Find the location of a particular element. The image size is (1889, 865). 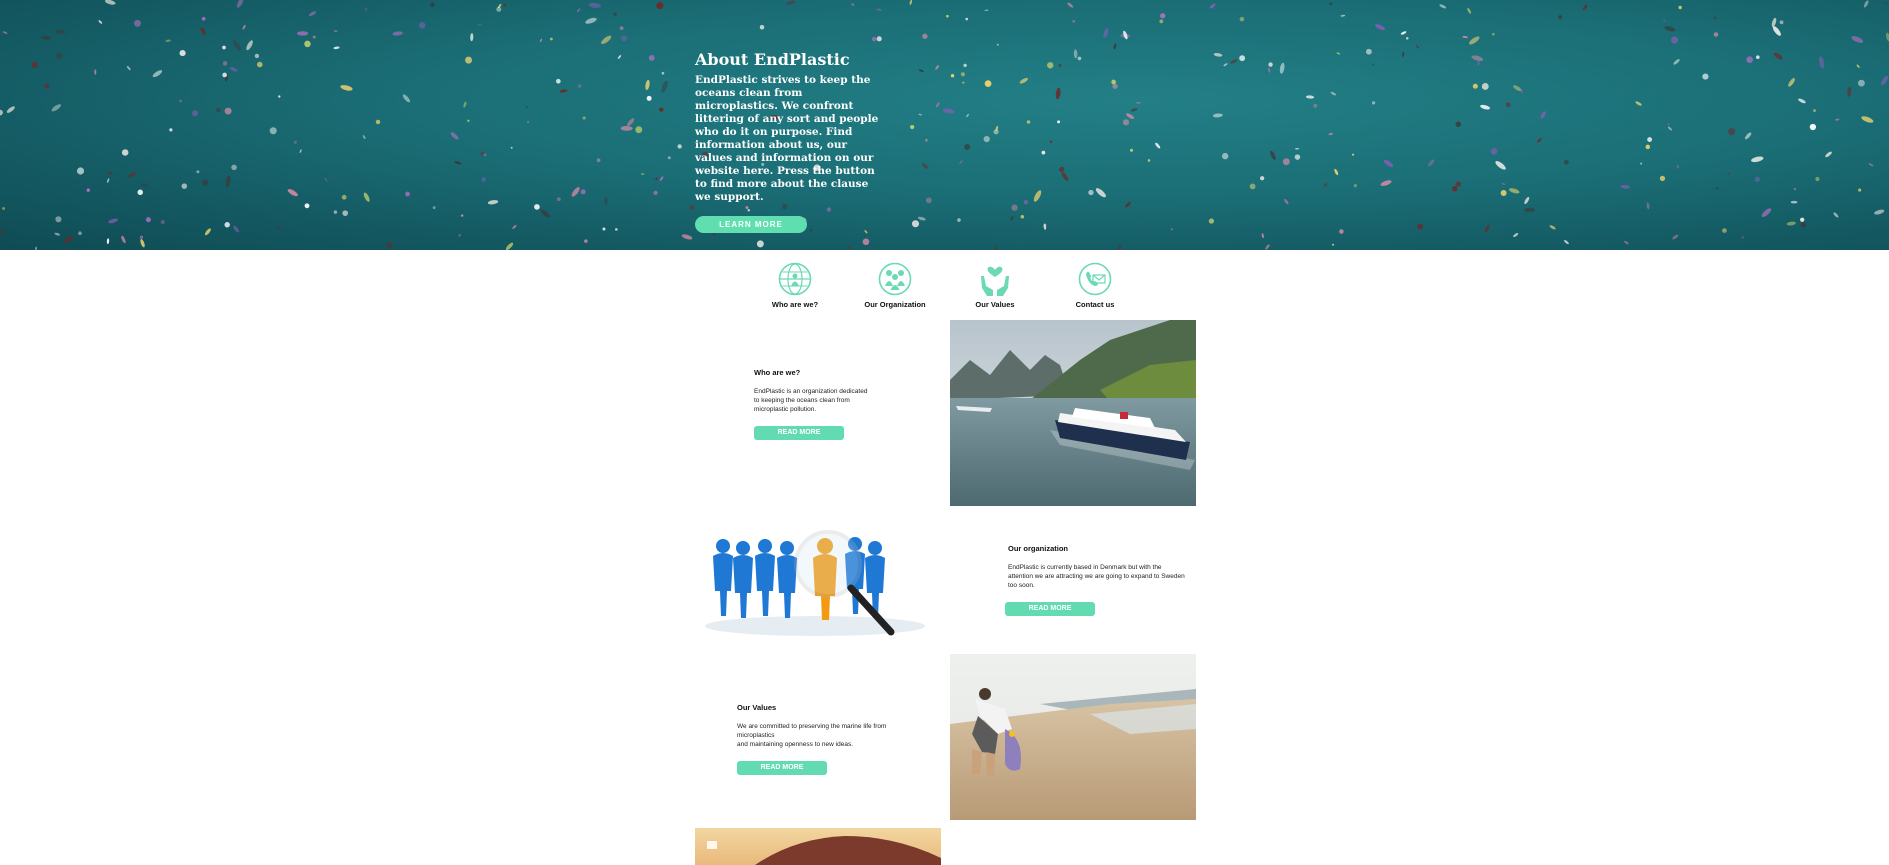

nav-item-our-values: Our Values is located at coordinates (995, 285).